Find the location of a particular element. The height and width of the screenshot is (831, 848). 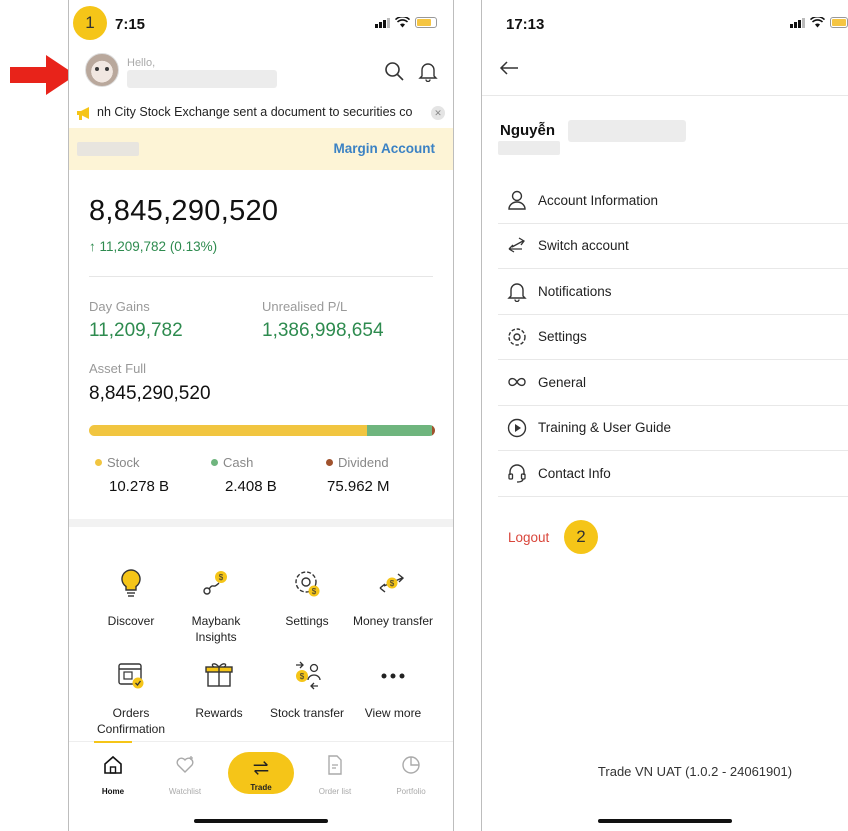

menu-item-label: Settings is located at coordinates (562, 337).